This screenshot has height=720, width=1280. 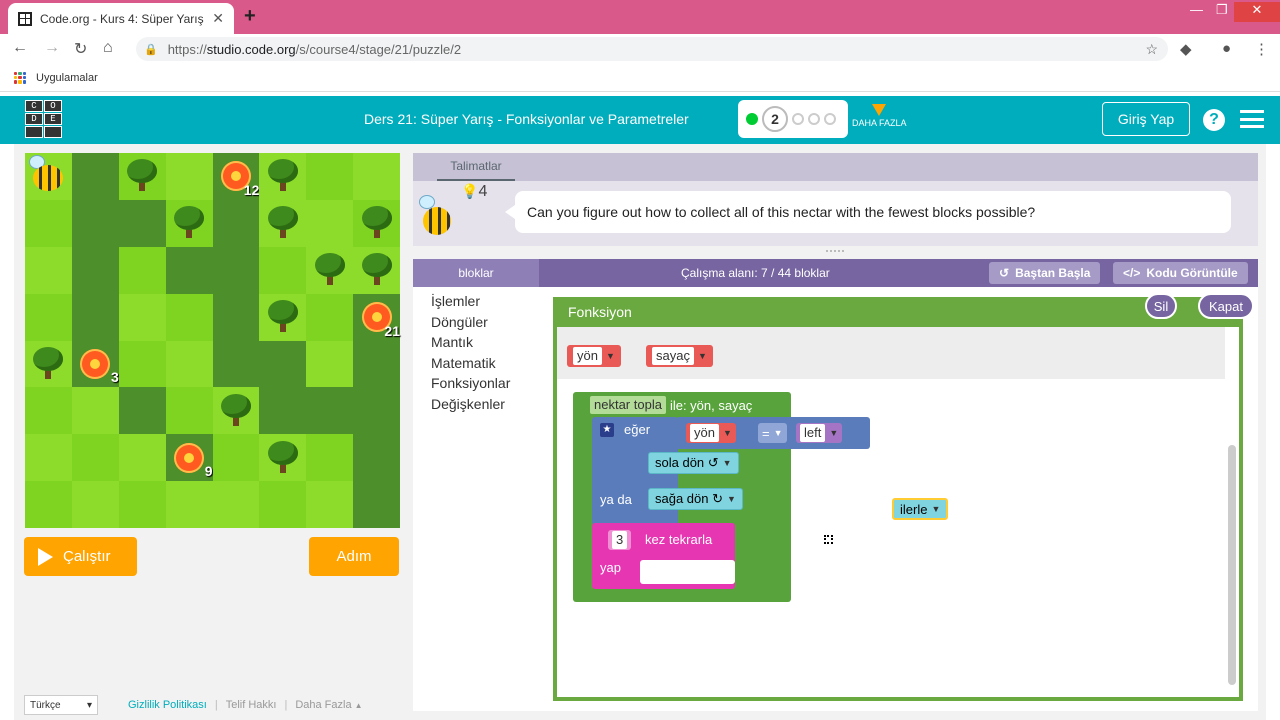 What do you see at coordinates (208, 471) in the screenshot?
I see `flower-nectar-count: 9` at bounding box center [208, 471].